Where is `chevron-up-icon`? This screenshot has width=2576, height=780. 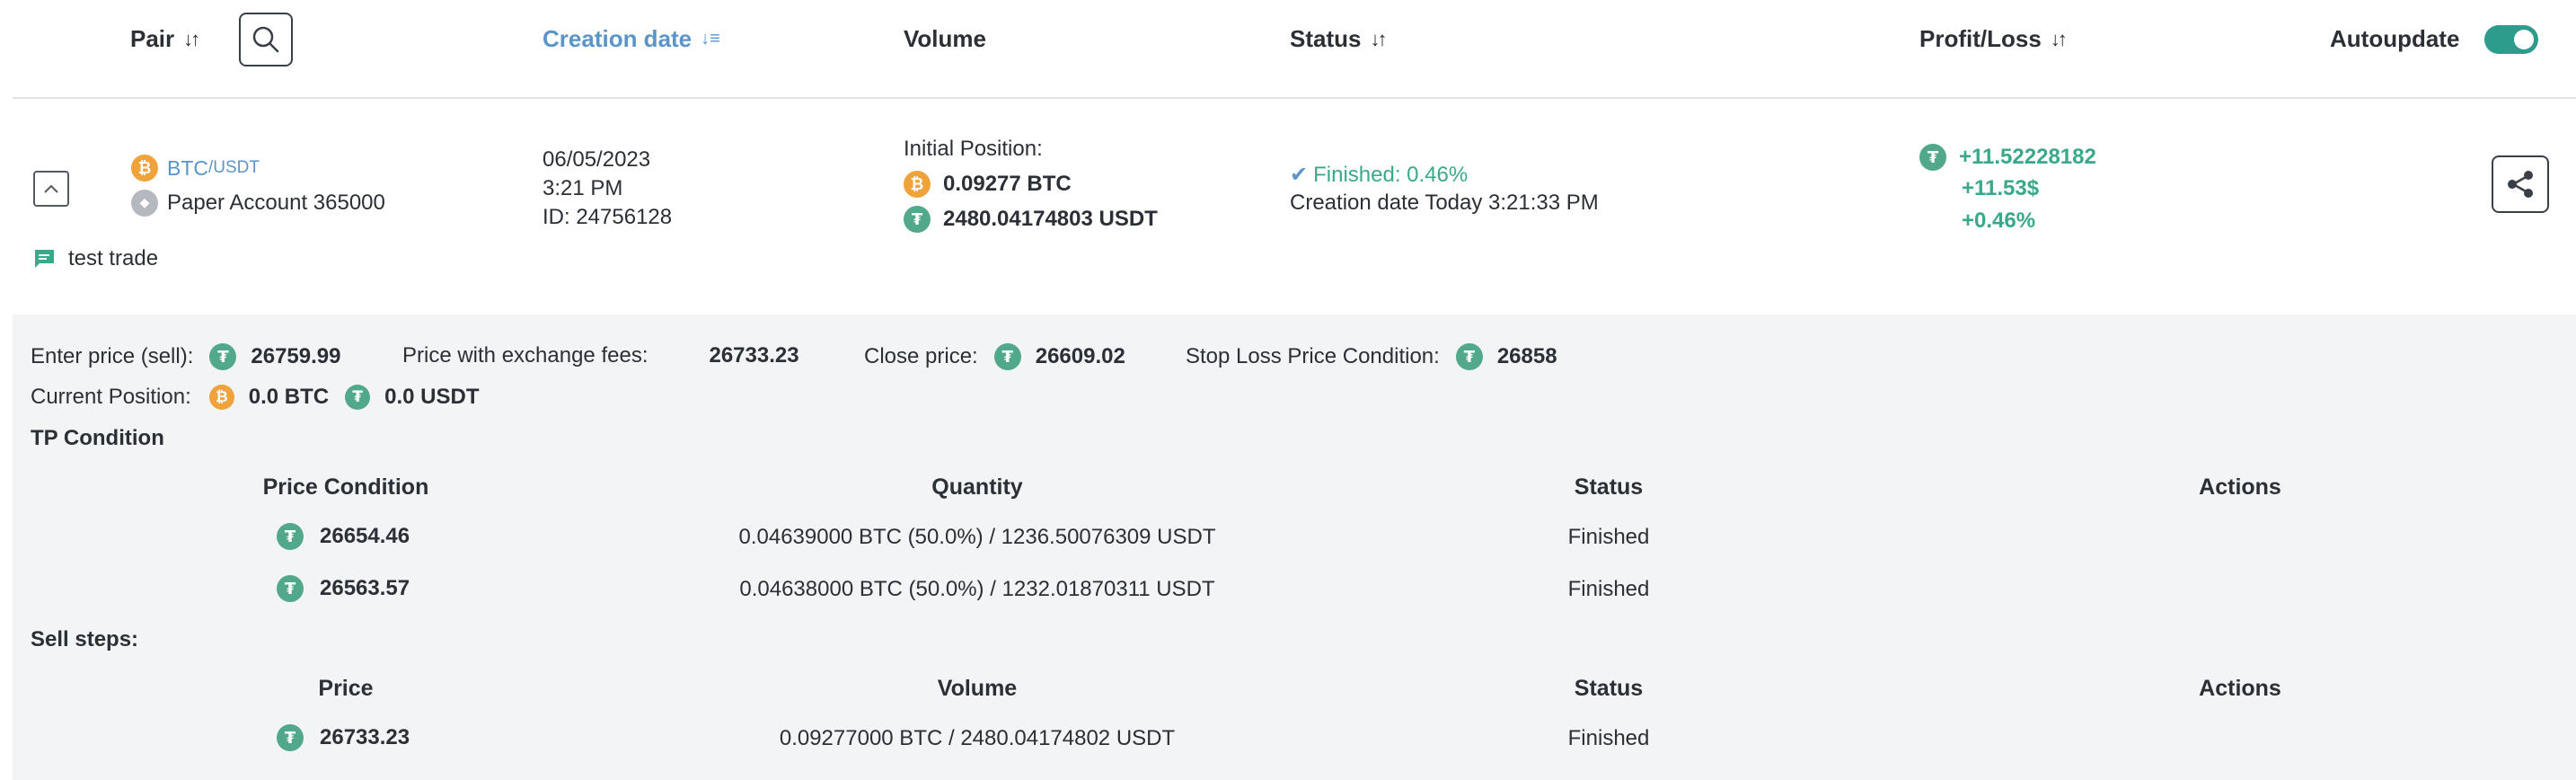
chevron-up-icon is located at coordinates (51, 188).